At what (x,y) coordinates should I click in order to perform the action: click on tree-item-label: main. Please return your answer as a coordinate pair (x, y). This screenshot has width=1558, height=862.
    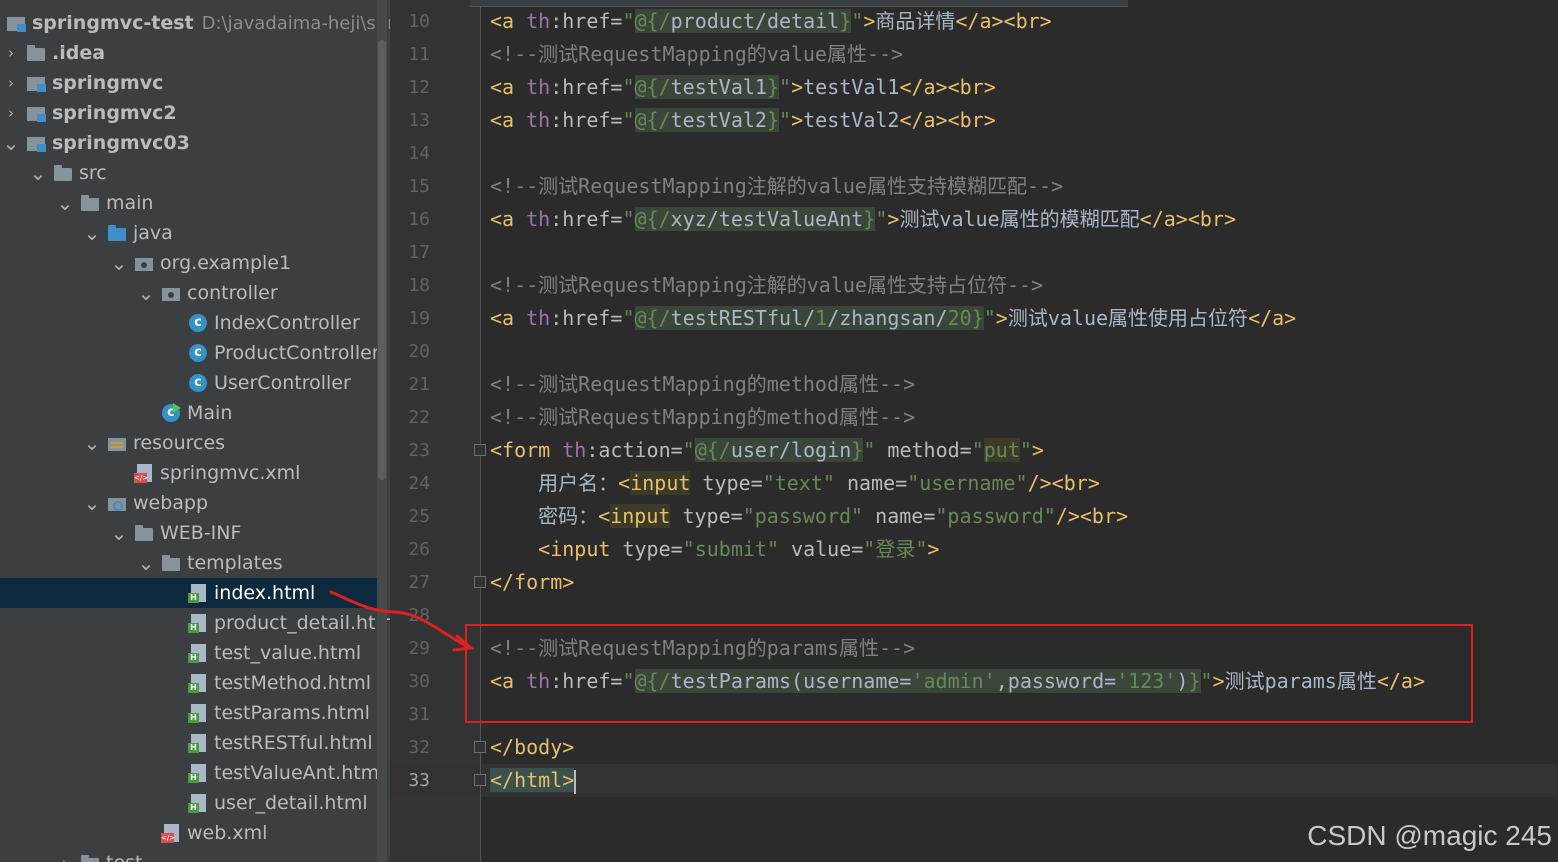
    Looking at the image, I should click on (130, 203).